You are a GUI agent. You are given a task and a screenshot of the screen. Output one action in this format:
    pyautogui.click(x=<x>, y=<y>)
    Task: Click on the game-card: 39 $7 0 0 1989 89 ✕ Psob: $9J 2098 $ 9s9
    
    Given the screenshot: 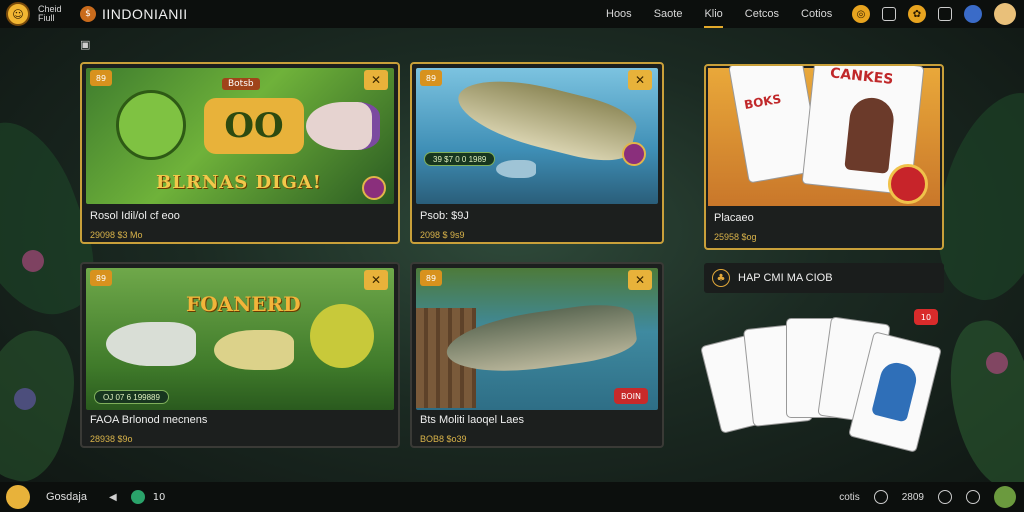 What is the action you would take?
    pyautogui.click(x=537, y=153)
    